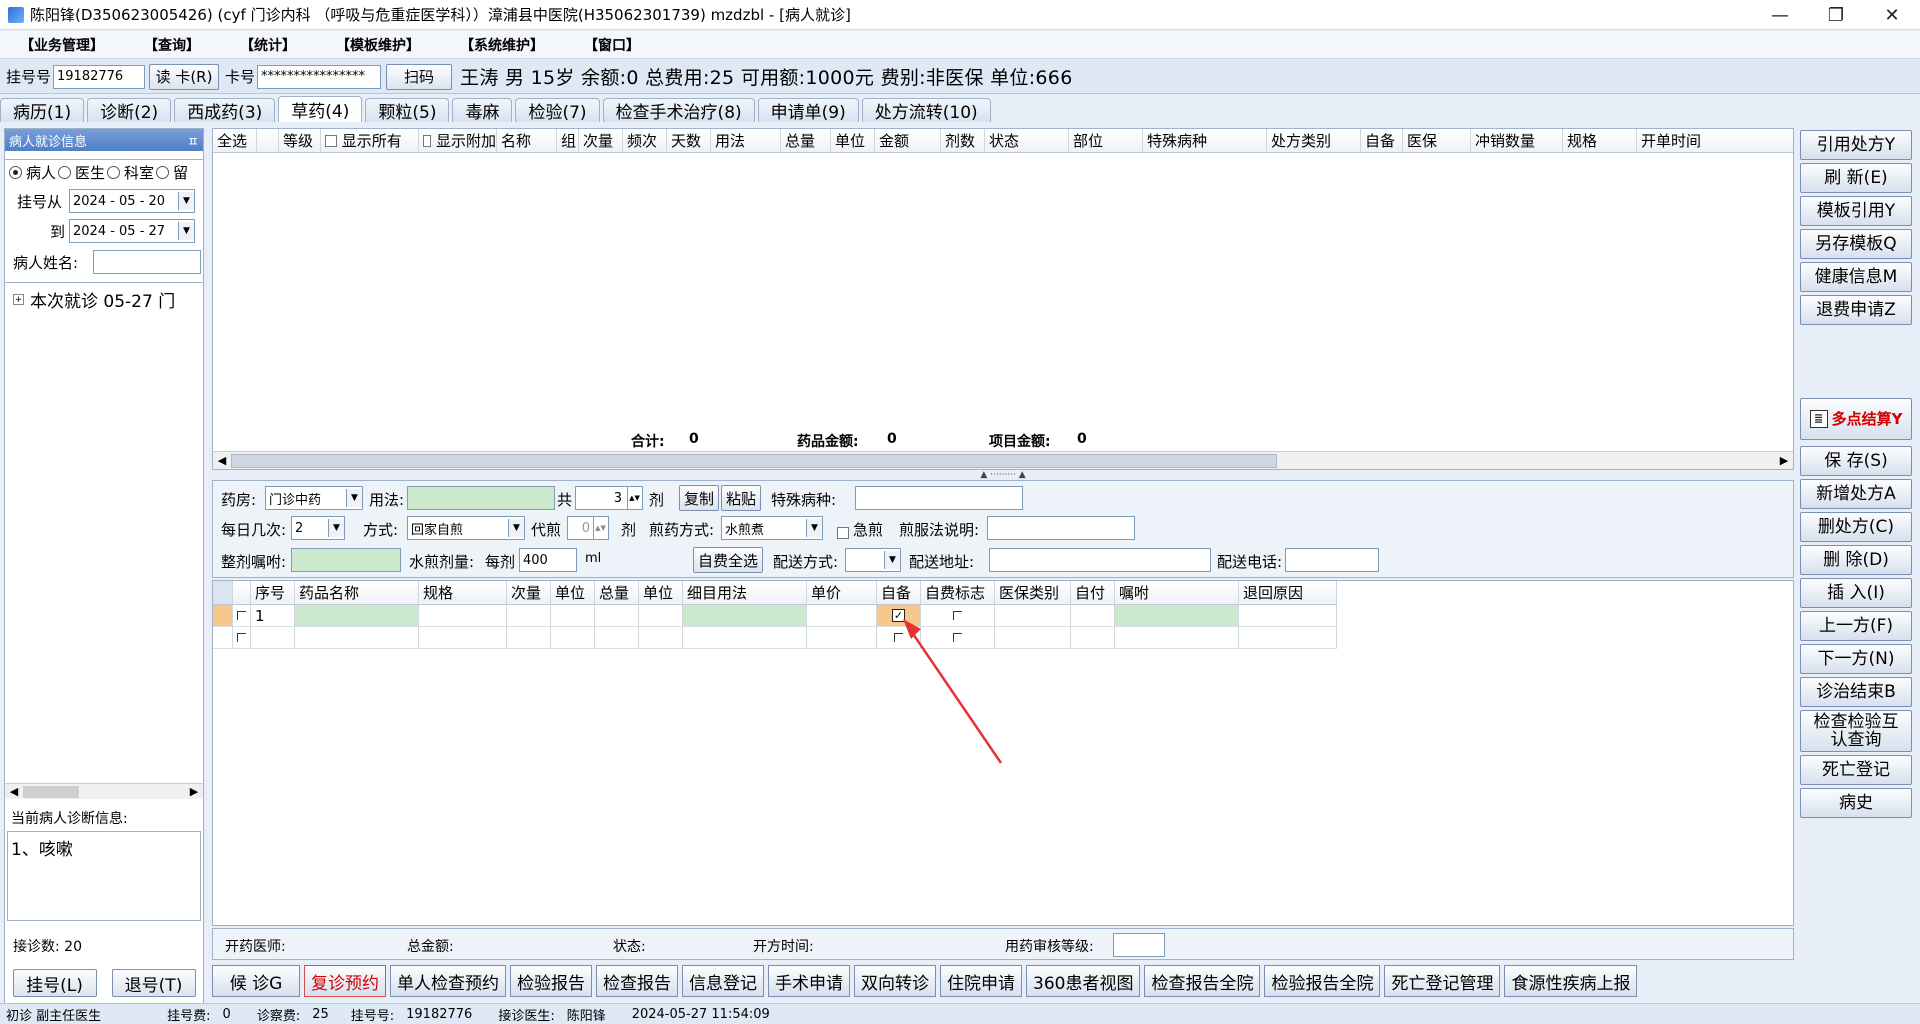 Image resolution: width=1920 pixels, height=1024 pixels. Describe the element at coordinates (1856, 593) in the screenshot. I see `insert-button: 插 入(I)` at that location.